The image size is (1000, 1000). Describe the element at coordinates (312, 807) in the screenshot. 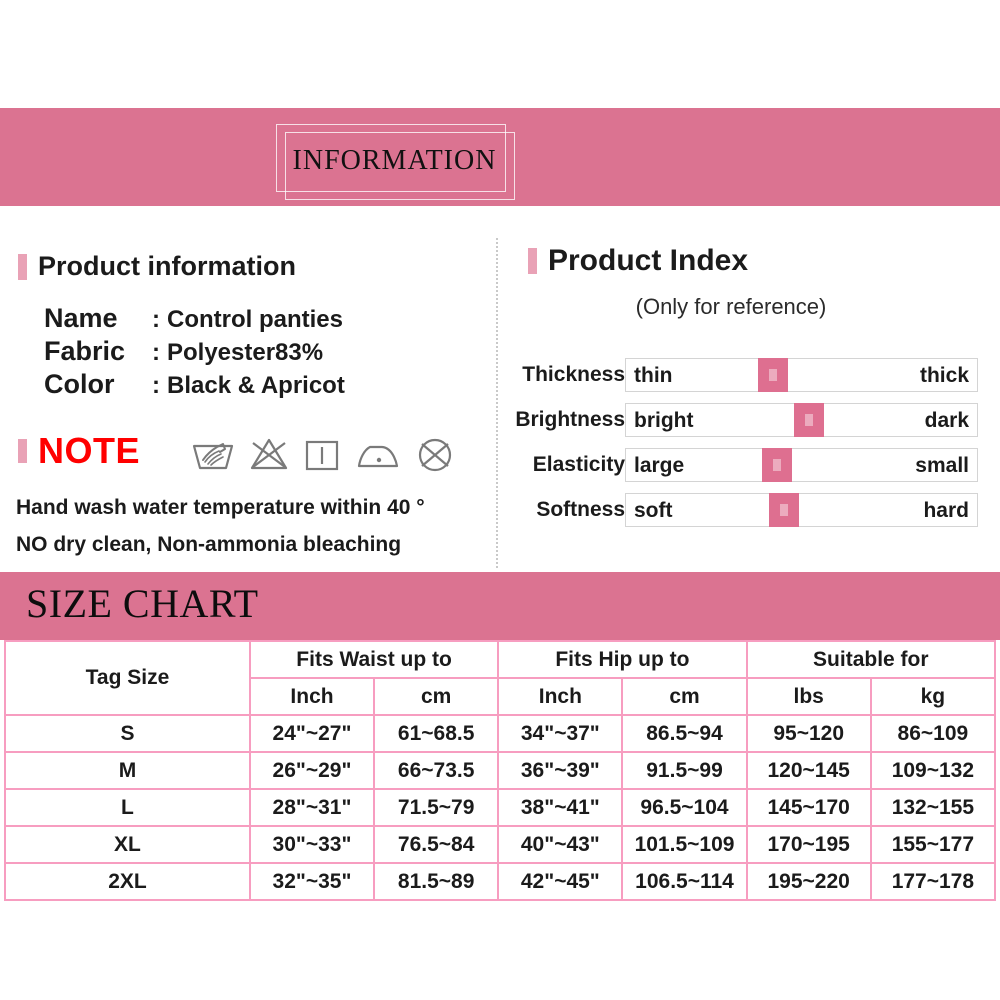

I see `cell-waist-inch: 28"~31"` at that location.